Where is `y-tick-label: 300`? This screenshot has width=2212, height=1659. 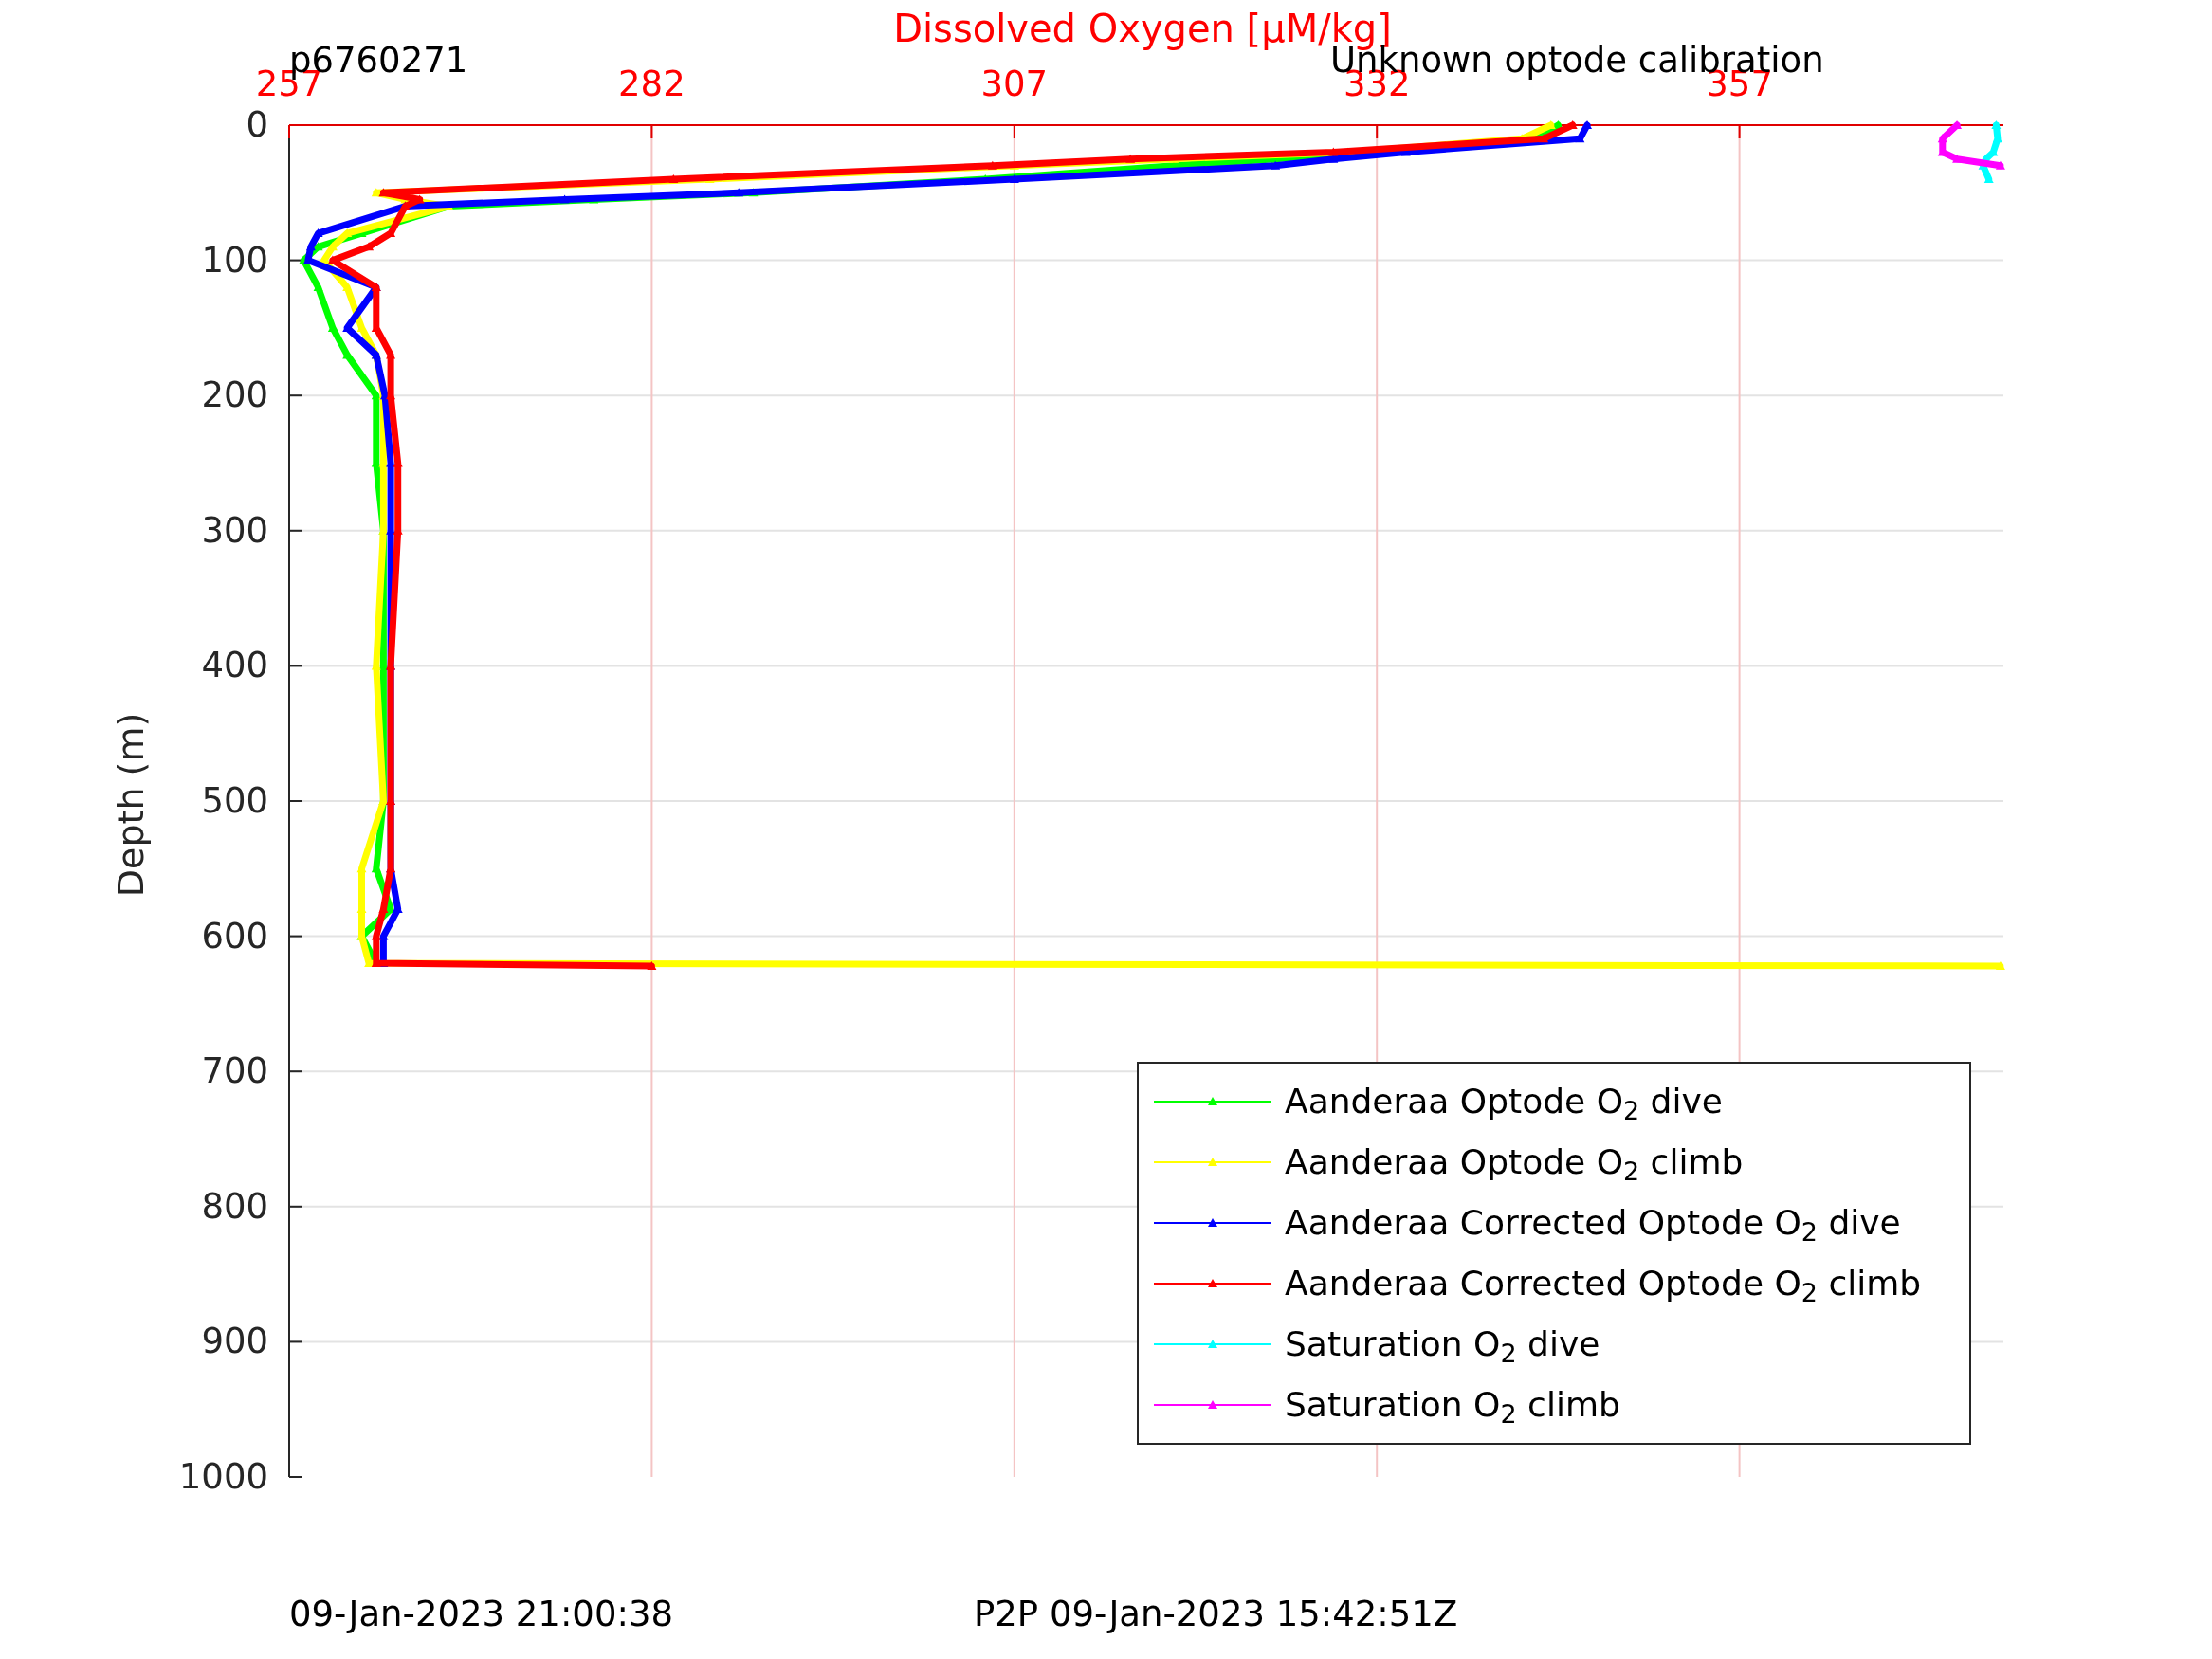
y-tick-label: 300 is located at coordinates (234, 530).